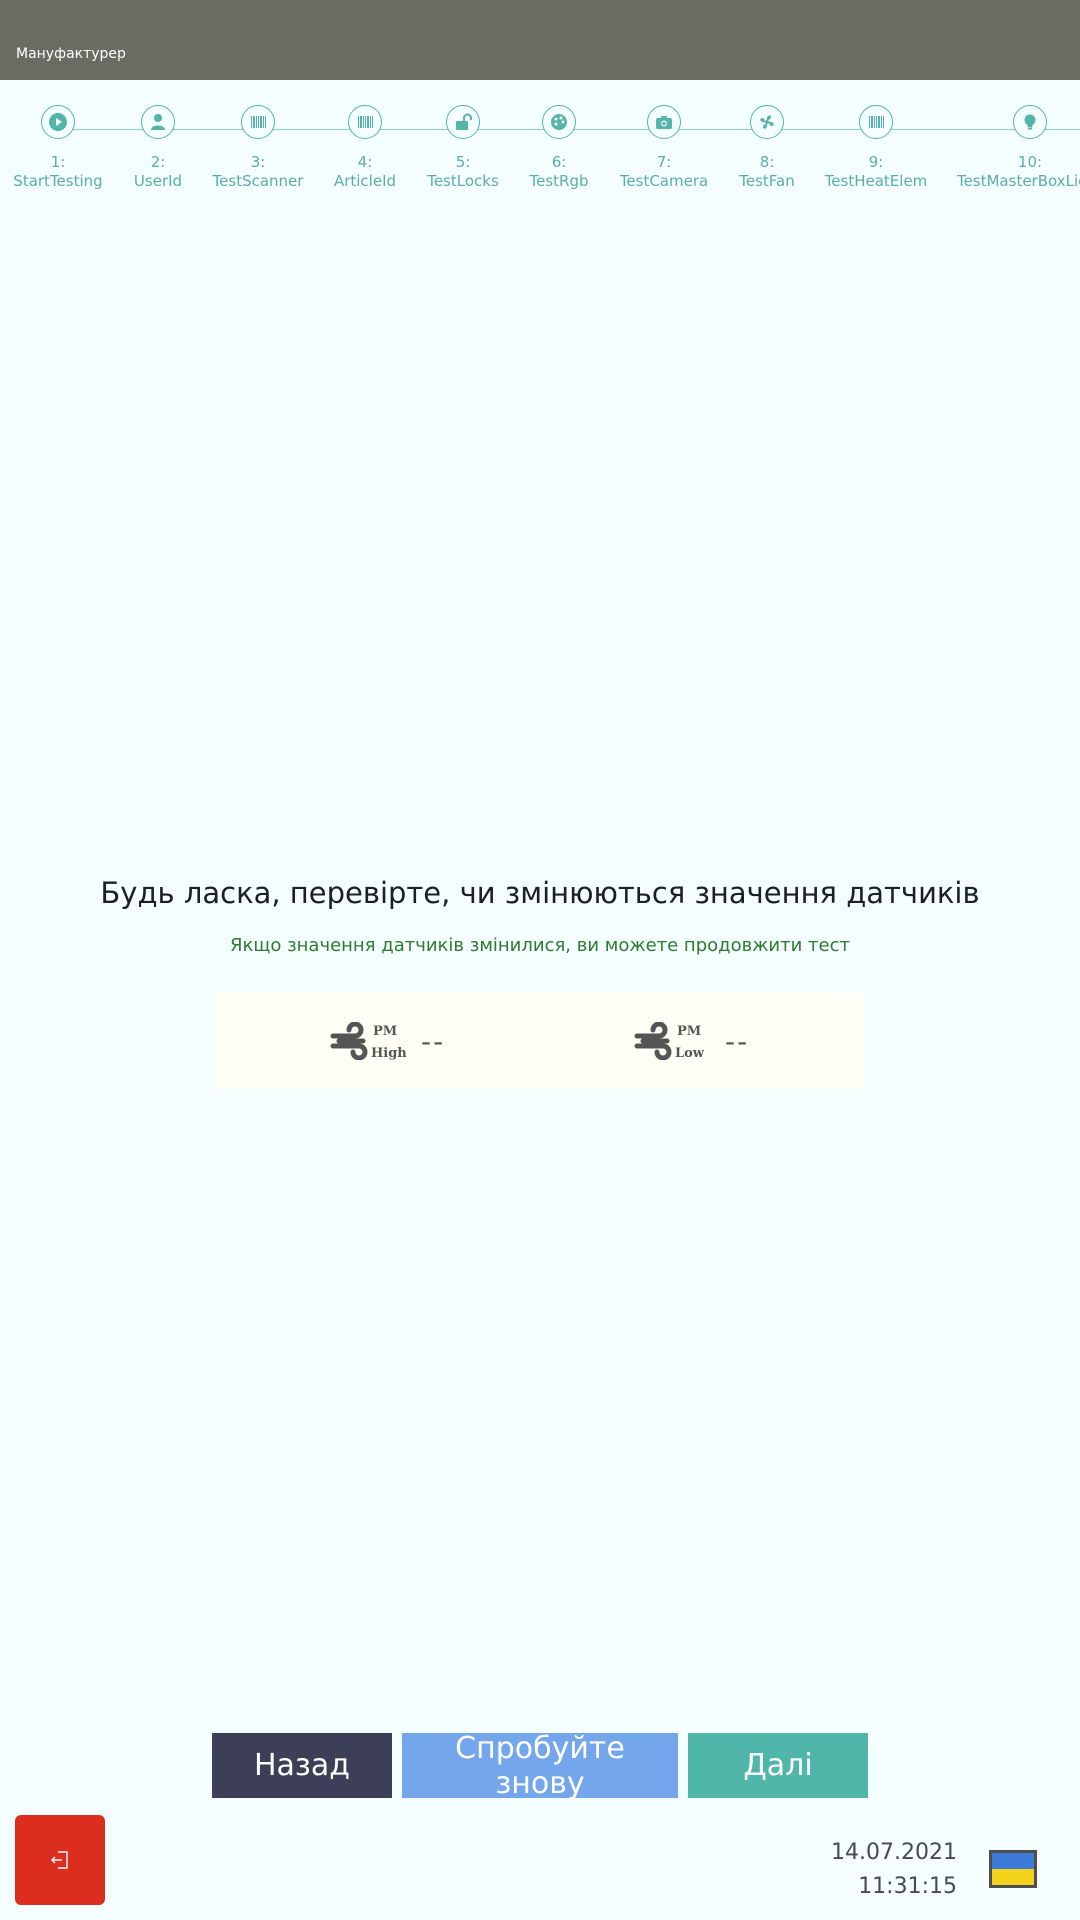 The width and height of the screenshot is (1080, 1920). What do you see at coordinates (71, 54) in the screenshot?
I see `app-title: Мануфактурер` at bounding box center [71, 54].